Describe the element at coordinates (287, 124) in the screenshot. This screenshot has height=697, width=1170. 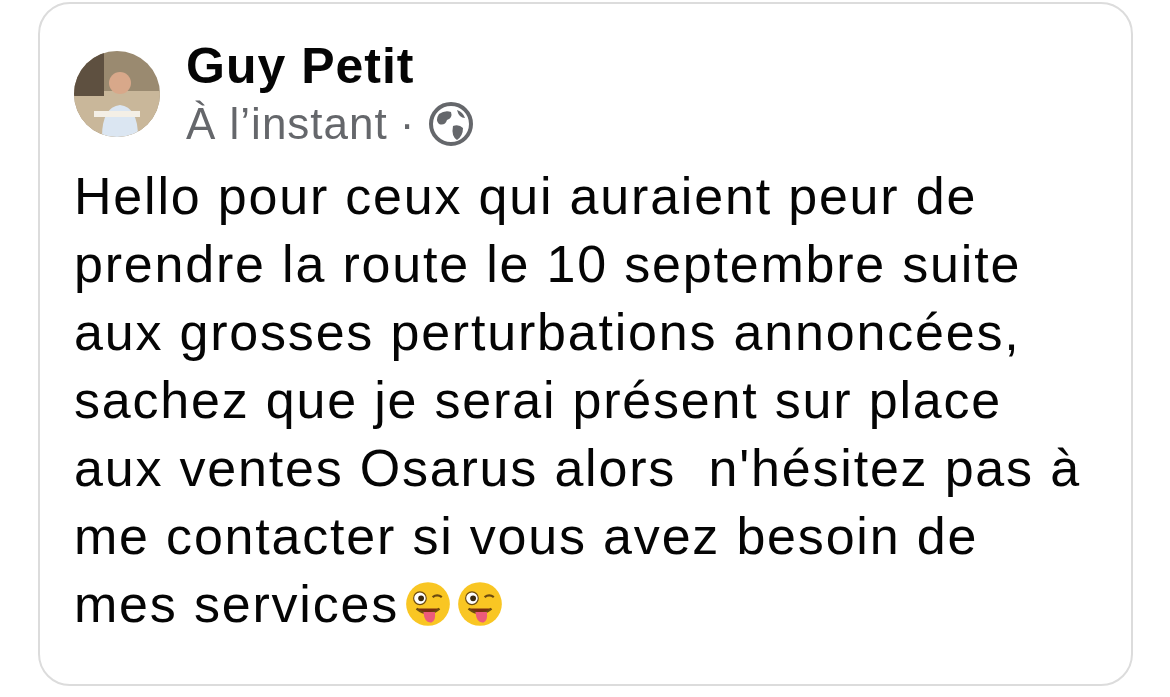
I see `timestamp: À l’instant` at that location.